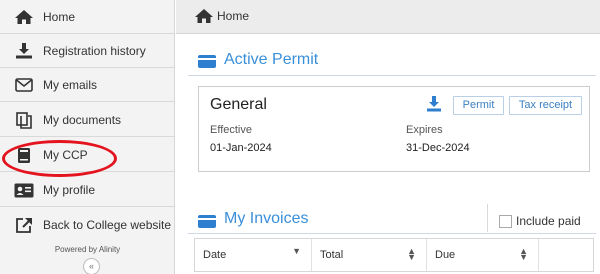  Describe the element at coordinates (238, 104) in the screenshot. I see `permit-name: General` at that location.